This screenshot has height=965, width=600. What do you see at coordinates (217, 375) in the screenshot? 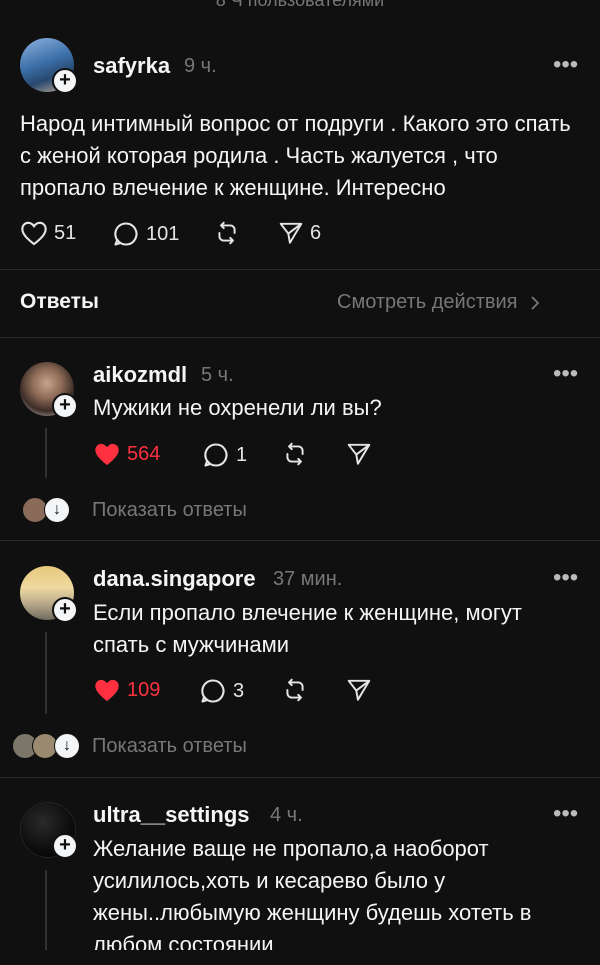
I see `reply-time: 5 ч.` at bounding box center [217, 375].